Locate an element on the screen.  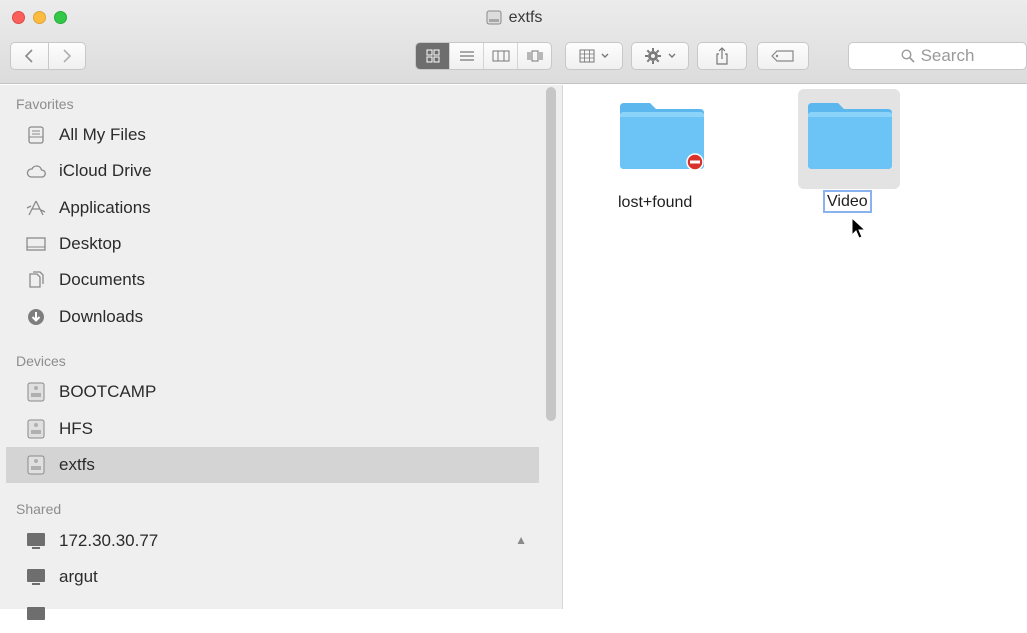
back-forward-buttons is located at coordinates (48, 56).